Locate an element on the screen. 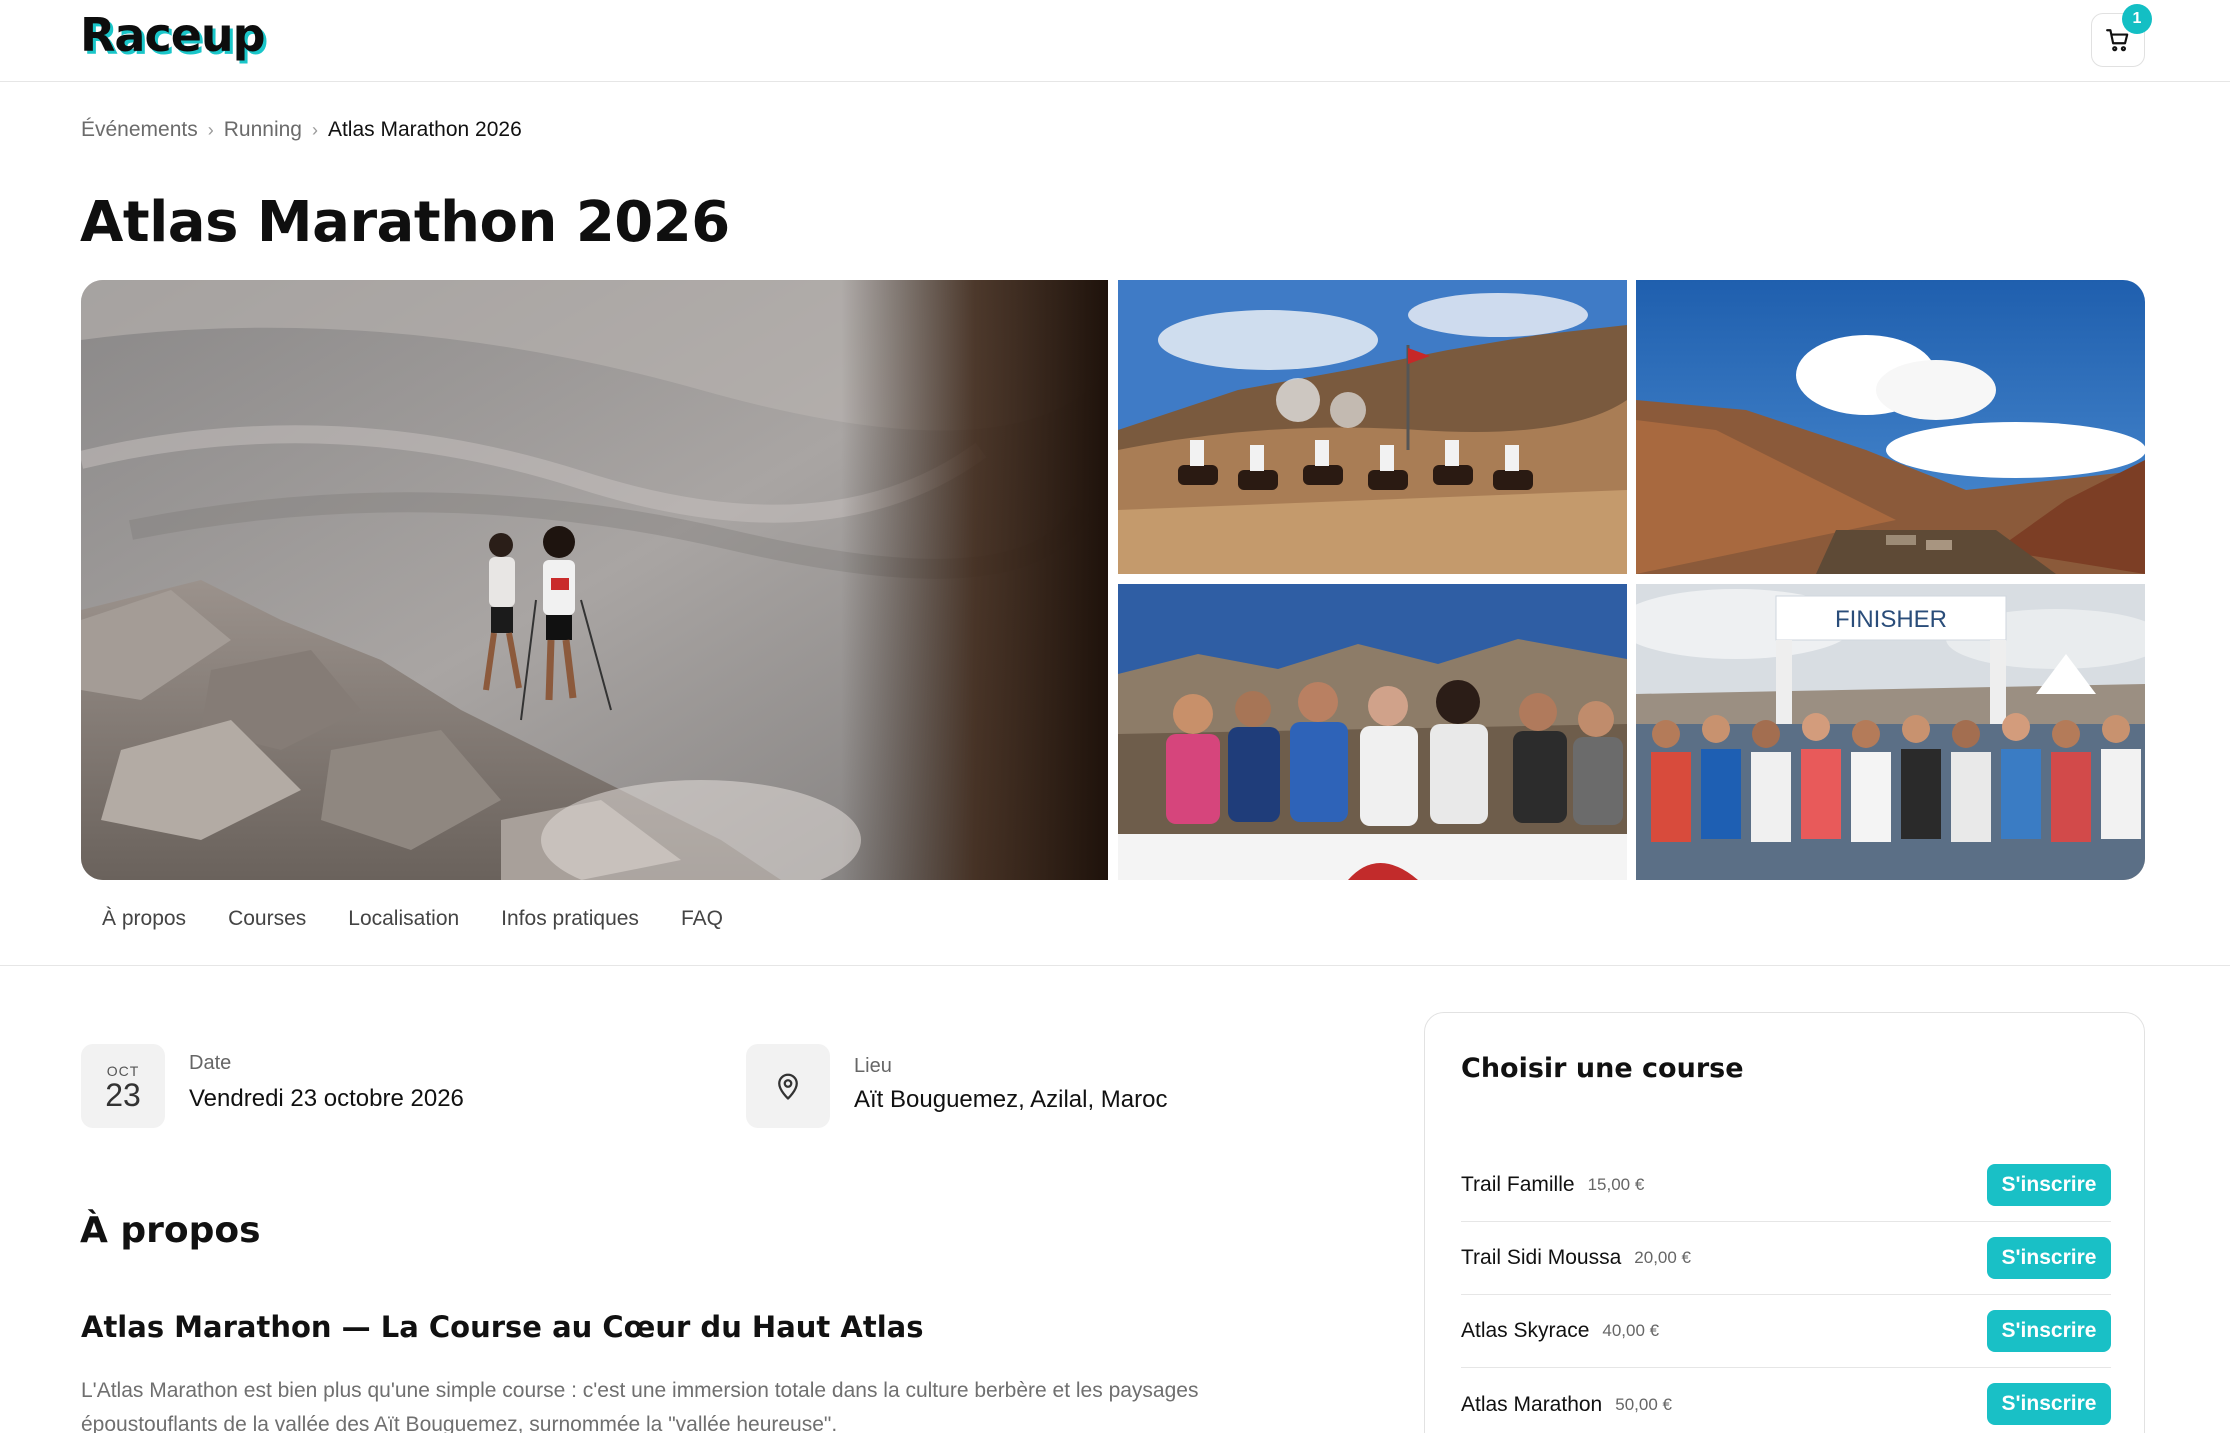  tab-a-propos: À propos is located at coordinates (144, 920).